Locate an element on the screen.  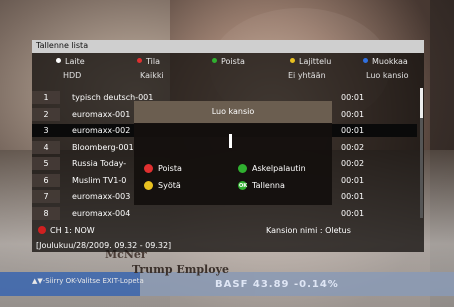
ok-button-icon: OK is located at coordinates (243, 185).